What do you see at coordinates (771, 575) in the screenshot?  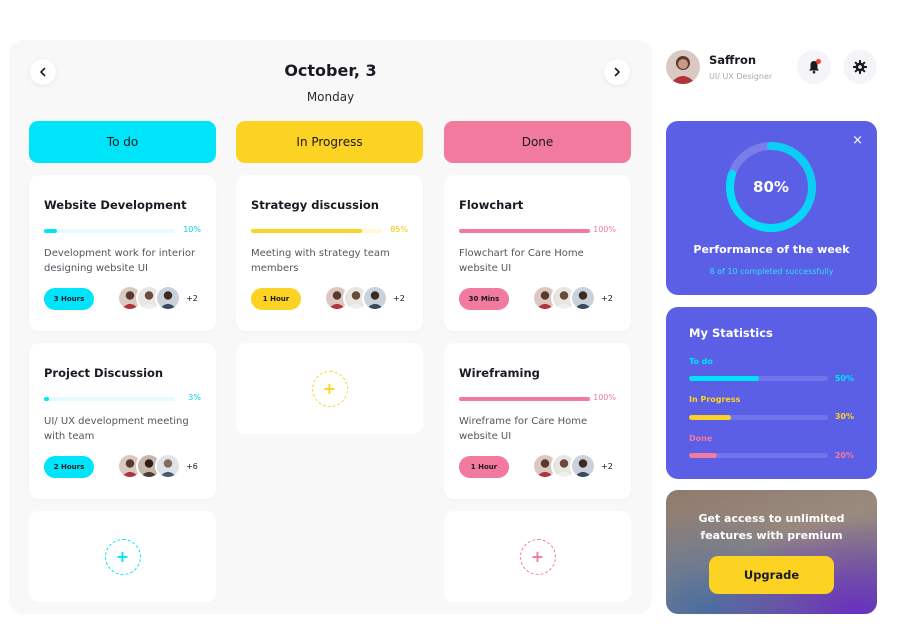 I see `upgrade-button: Upgrade` at bounding box center [771, 575].